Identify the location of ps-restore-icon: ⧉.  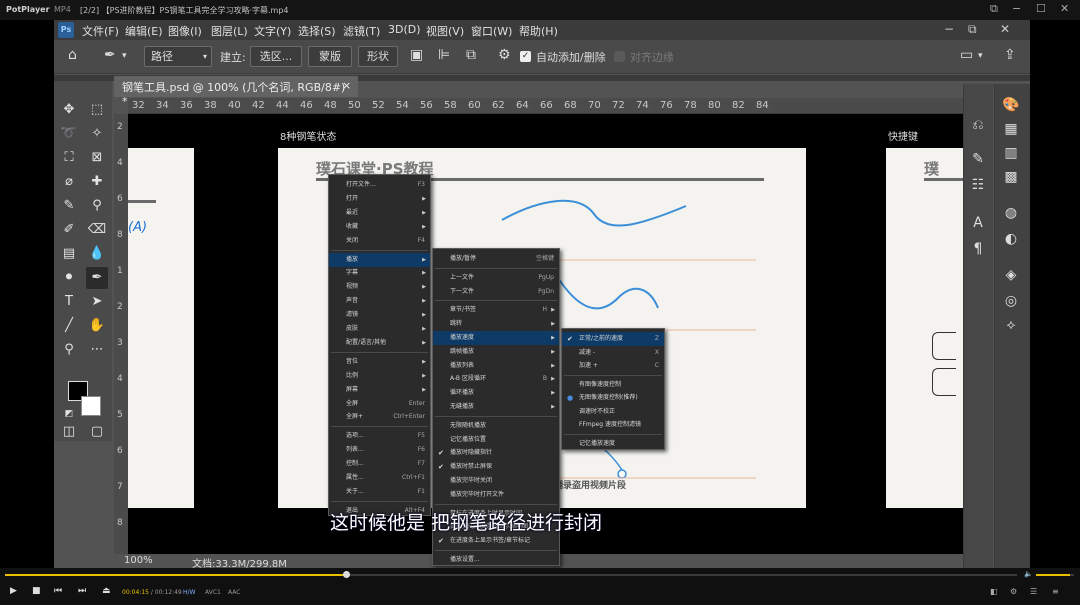
(972, 29).